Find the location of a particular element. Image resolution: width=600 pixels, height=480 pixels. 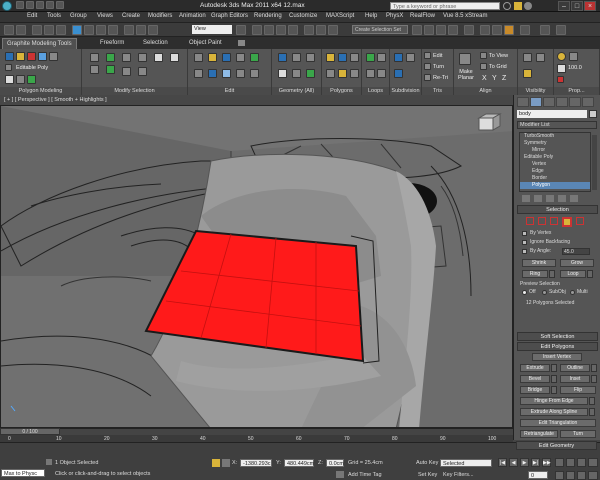

color-swatch-icon is located at coordinates (573, 56).